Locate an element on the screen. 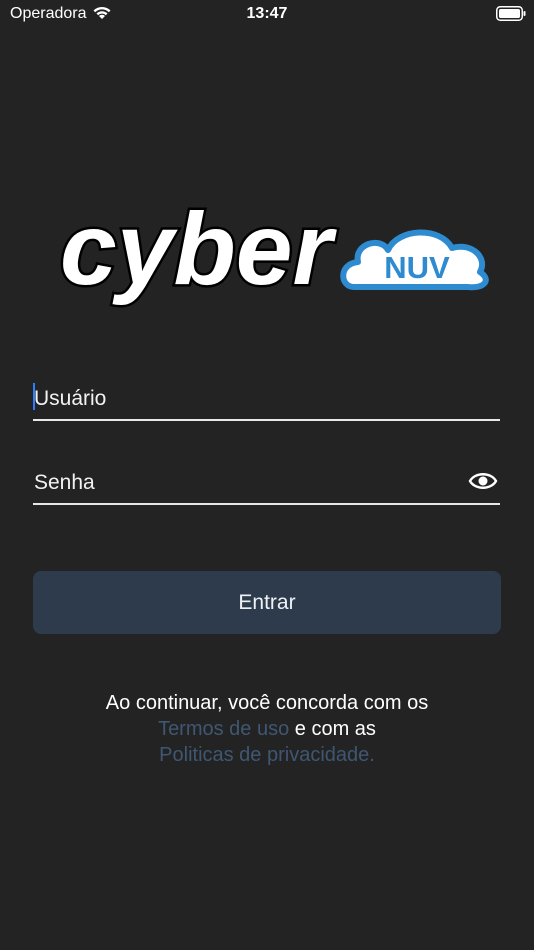 The width and height of the screenshot is (534, 950). login-button: Entrar is located at coordinates (267, 602).